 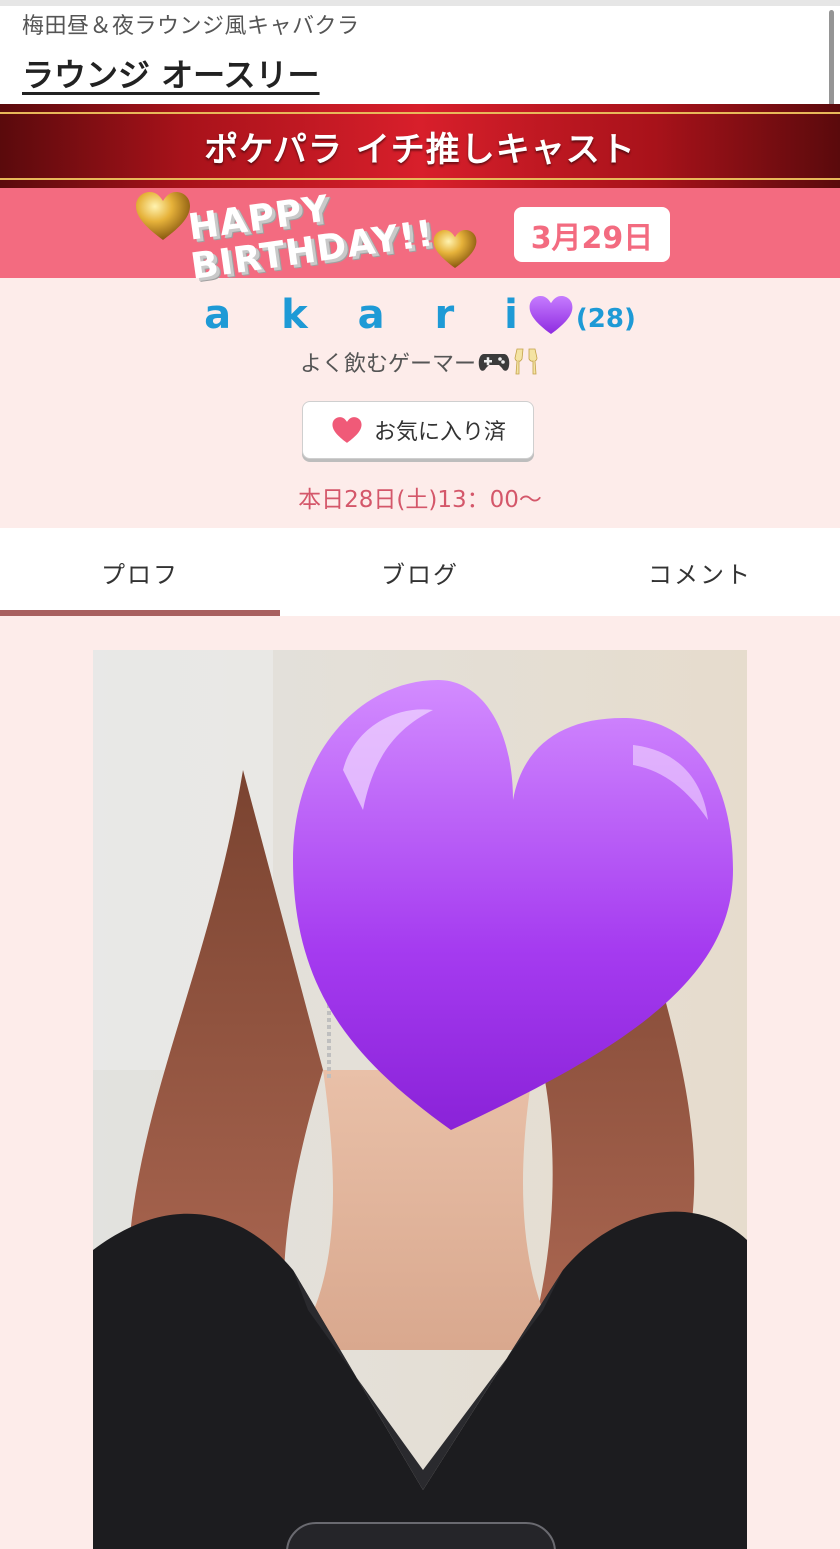 I want to click on purple-heart-icon, so click(x=551, y=315).